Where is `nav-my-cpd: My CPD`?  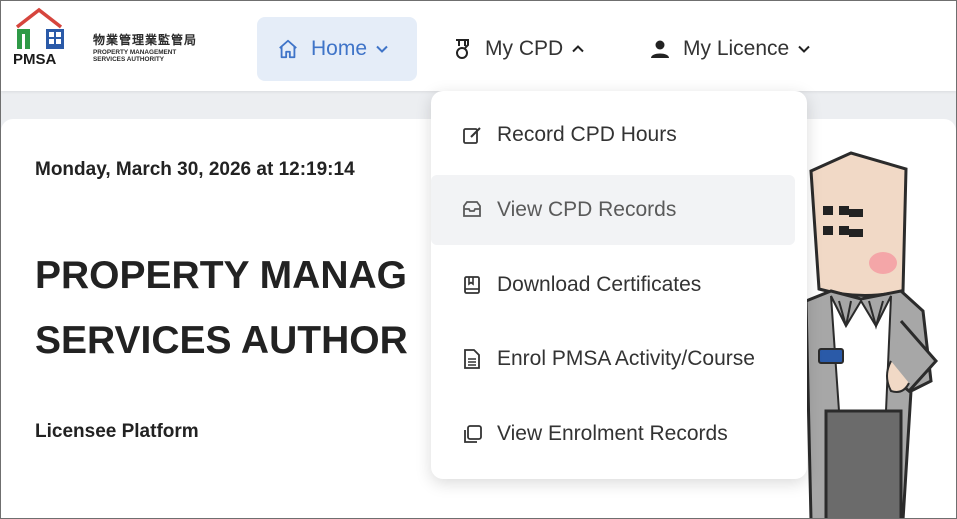
nav-my-cpd: My CPD is located at coordinates (518, 49).